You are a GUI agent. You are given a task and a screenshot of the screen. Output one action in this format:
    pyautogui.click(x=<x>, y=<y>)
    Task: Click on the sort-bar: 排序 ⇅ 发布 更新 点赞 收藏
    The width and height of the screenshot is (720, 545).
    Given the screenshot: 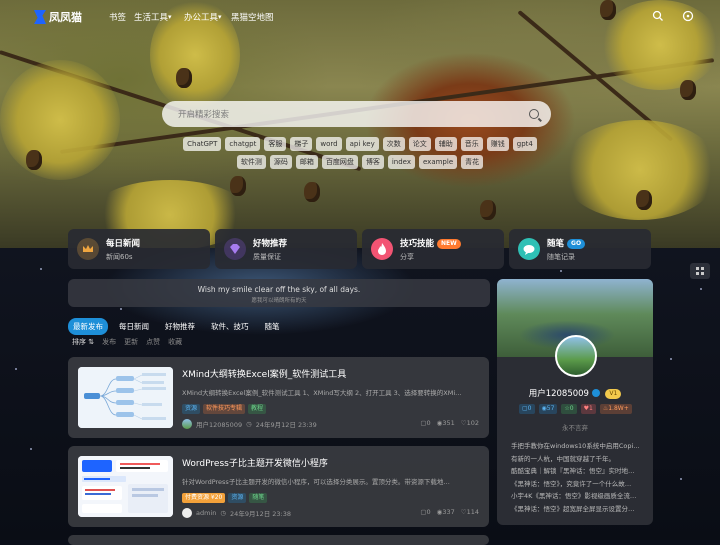 What is the action you would take?
    pyautogui.click(x=127, y=342)
    